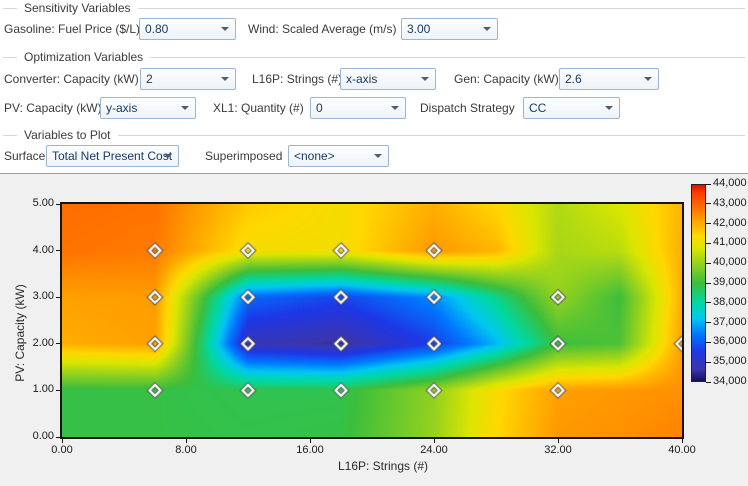  Describe the element at coordinates (43, 296) in the screenshot. I see `y-tick-label: 3.00` at that location.